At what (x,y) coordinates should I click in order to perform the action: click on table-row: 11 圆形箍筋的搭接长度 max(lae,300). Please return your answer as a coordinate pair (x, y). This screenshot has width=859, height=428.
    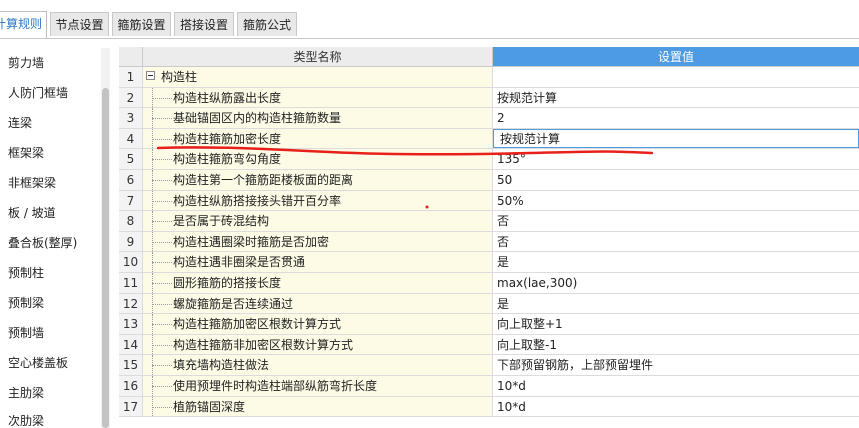
    Looking at the image, I should click on (489, 283).